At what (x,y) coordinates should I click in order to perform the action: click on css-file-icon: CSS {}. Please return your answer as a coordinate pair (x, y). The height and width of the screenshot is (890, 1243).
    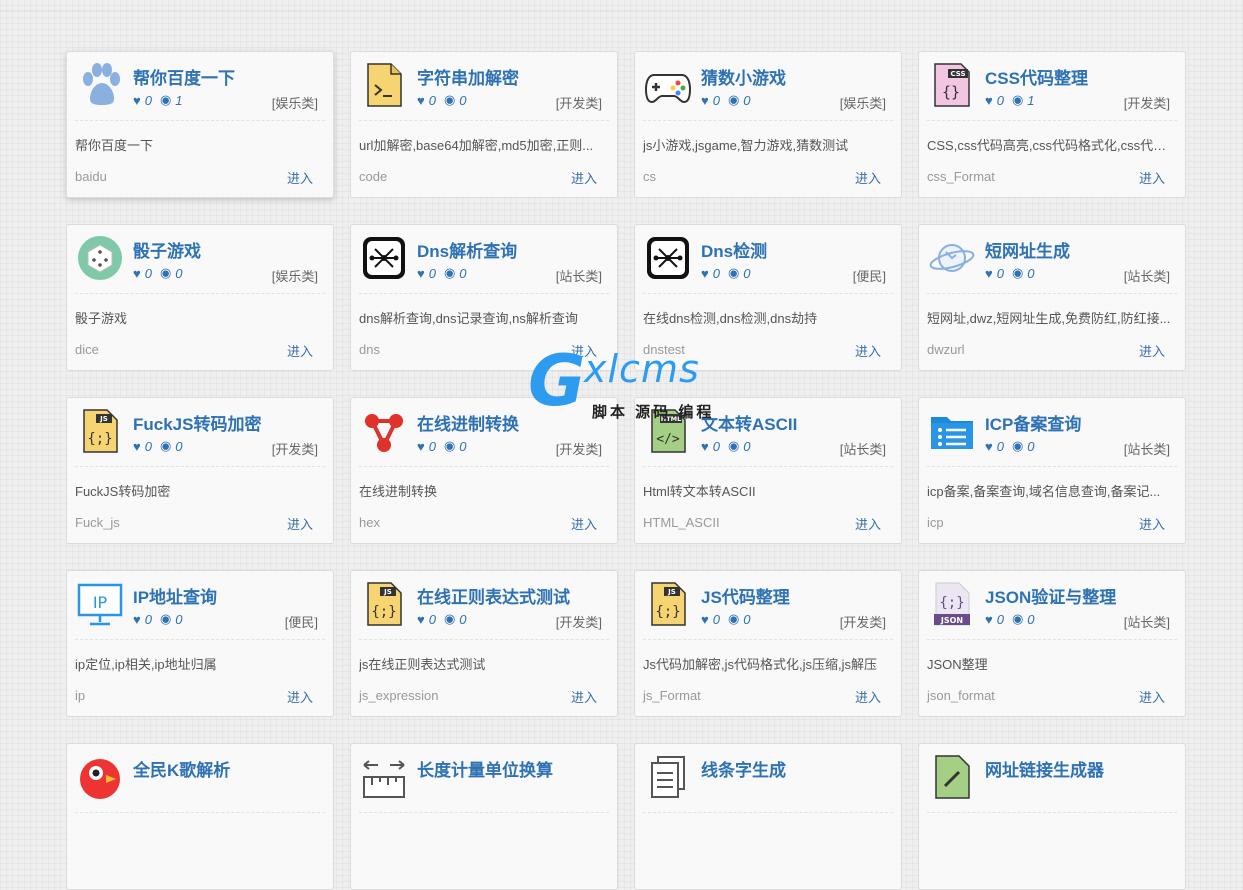
    Looking at the image, I should click on (952, 85).